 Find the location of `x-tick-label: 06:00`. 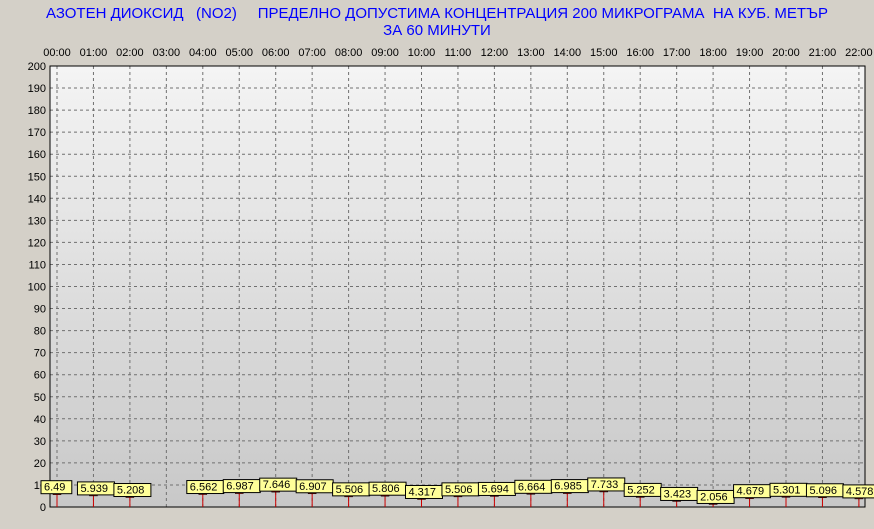

x-tick-label: 06:00 is located at coordinates (276, 53).